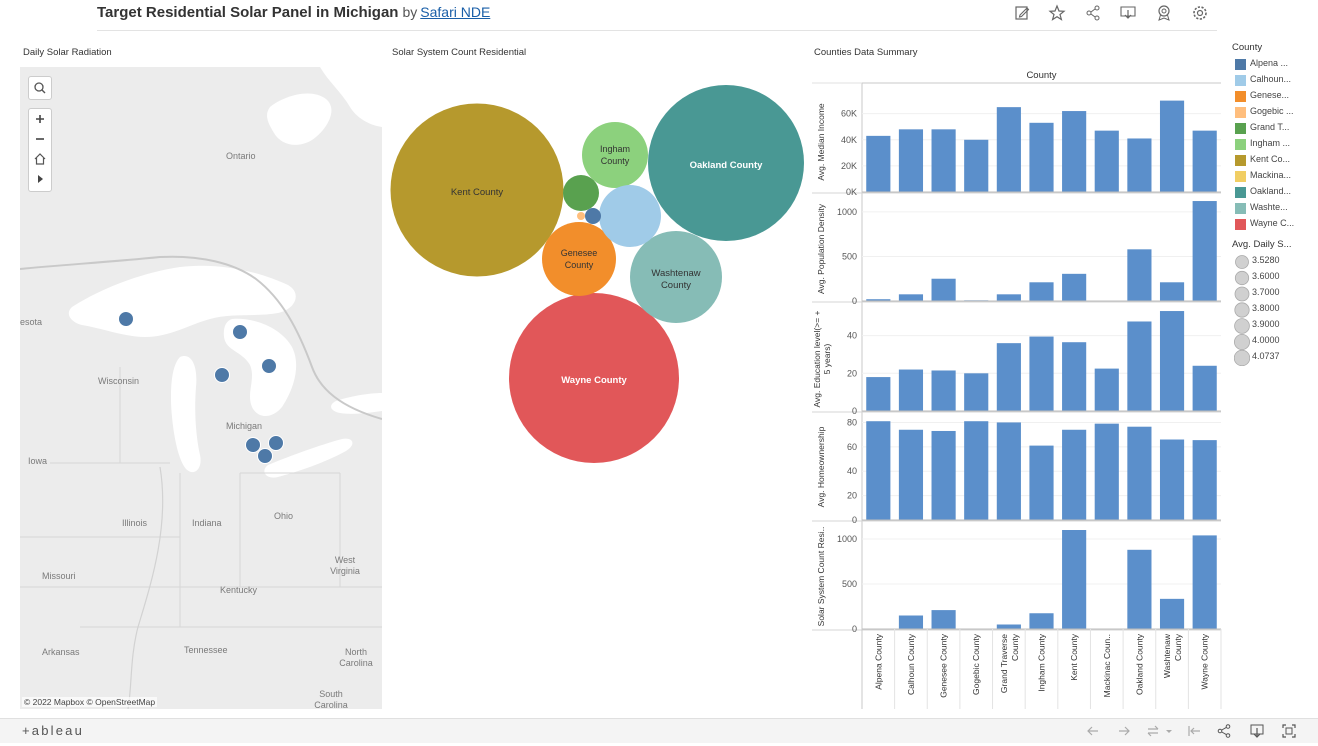  Describe the element at coordinates (455, 12) in the screenshot. I see `author-link: Safari NDE` at that location.